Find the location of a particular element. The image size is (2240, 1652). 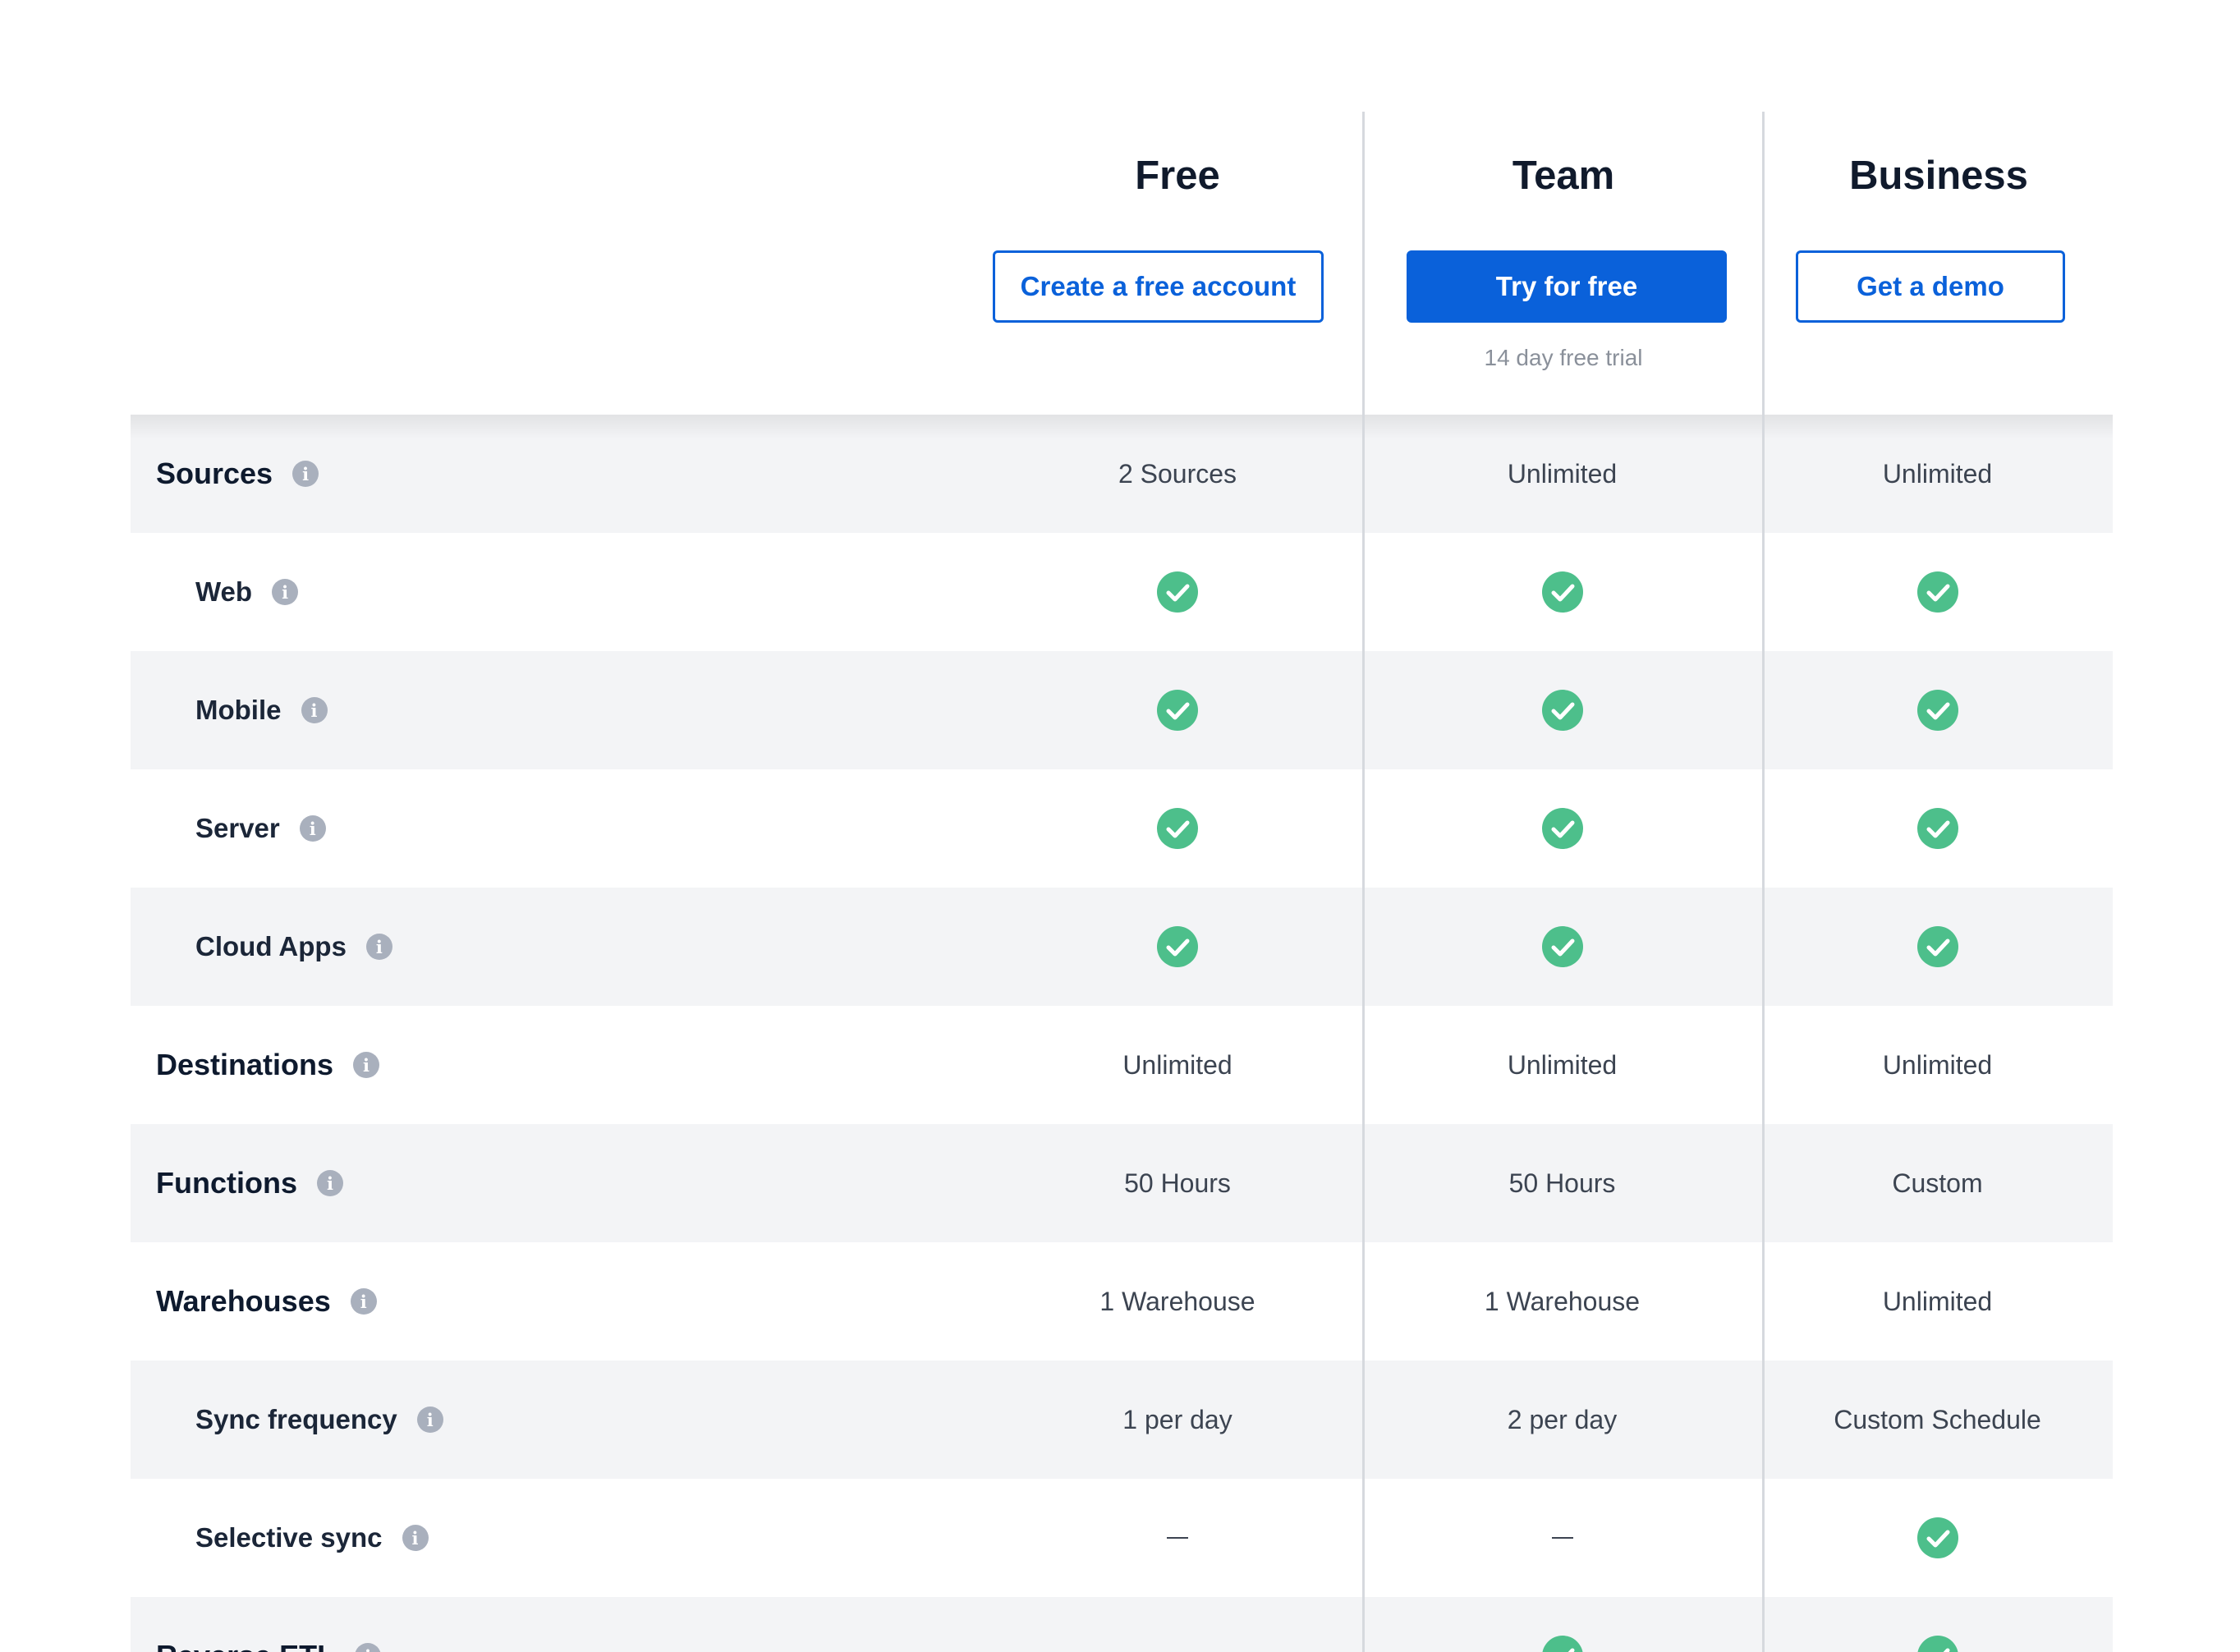

plan-name-business: Business is located at coordinates (1938, 176).